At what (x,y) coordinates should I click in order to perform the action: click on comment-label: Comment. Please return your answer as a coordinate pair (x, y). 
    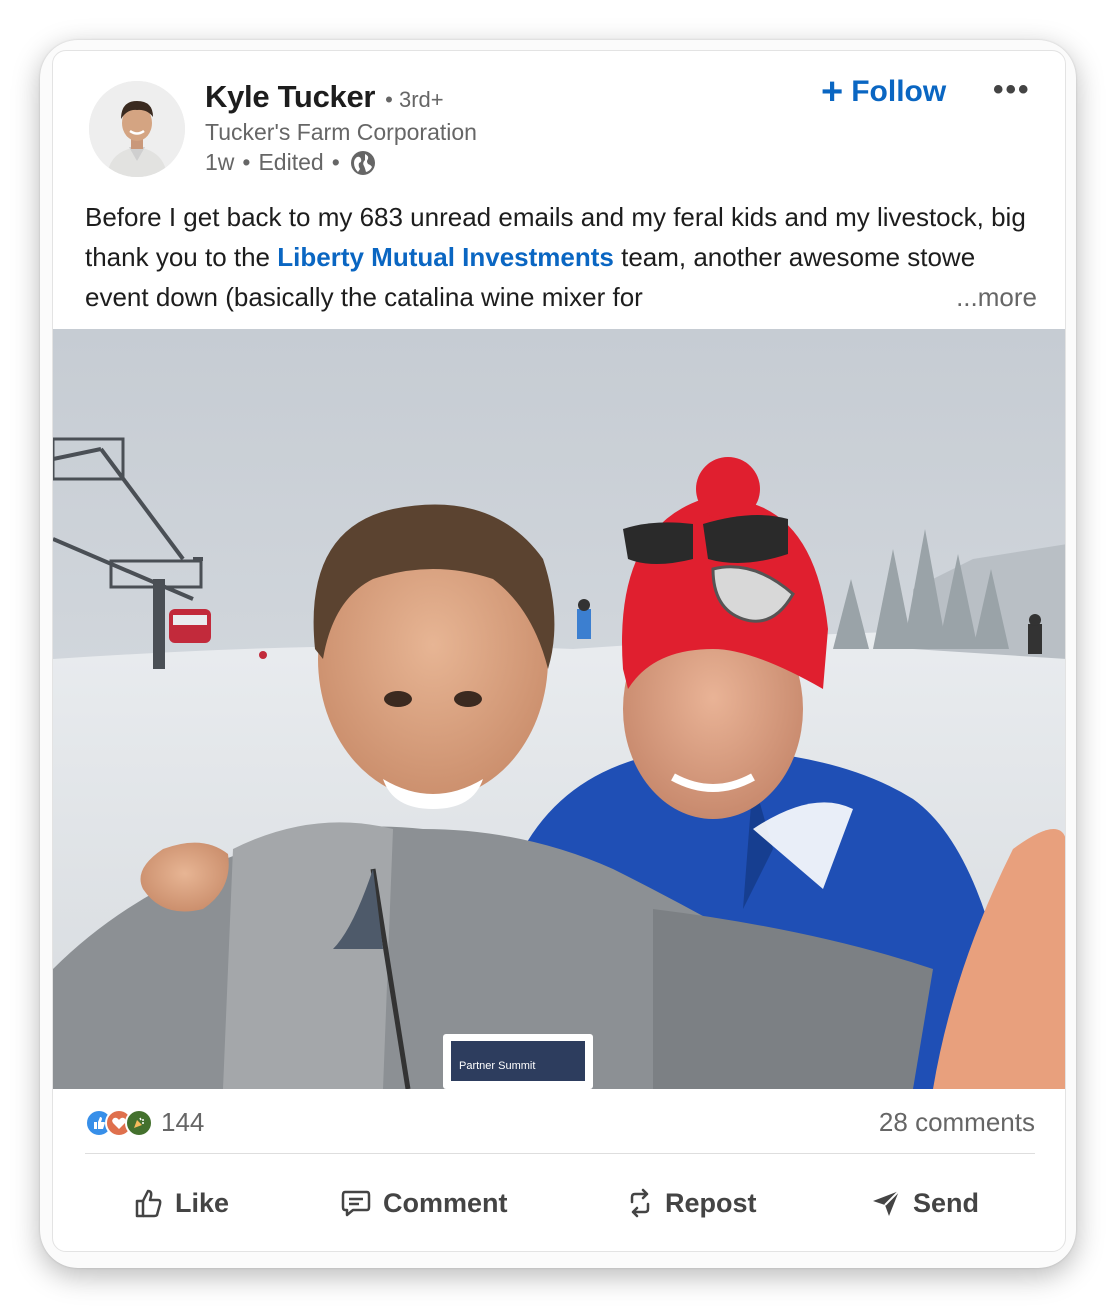
    Looking at the image, I should click on (445, 1202).